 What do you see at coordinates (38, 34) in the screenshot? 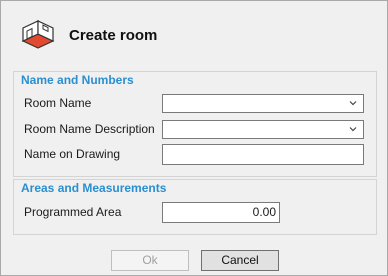
I see `room-cube-icon` at bounding box center [38, 34].